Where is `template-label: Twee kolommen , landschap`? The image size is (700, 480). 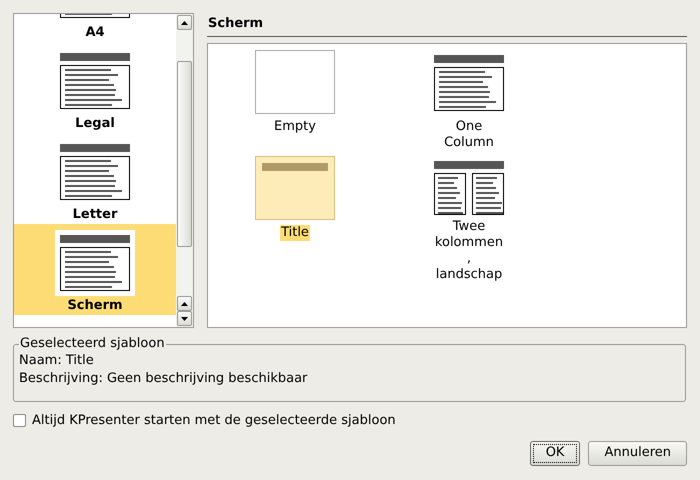 template-label: Twee kolommen , landschap is located at coordinates (469, 251).